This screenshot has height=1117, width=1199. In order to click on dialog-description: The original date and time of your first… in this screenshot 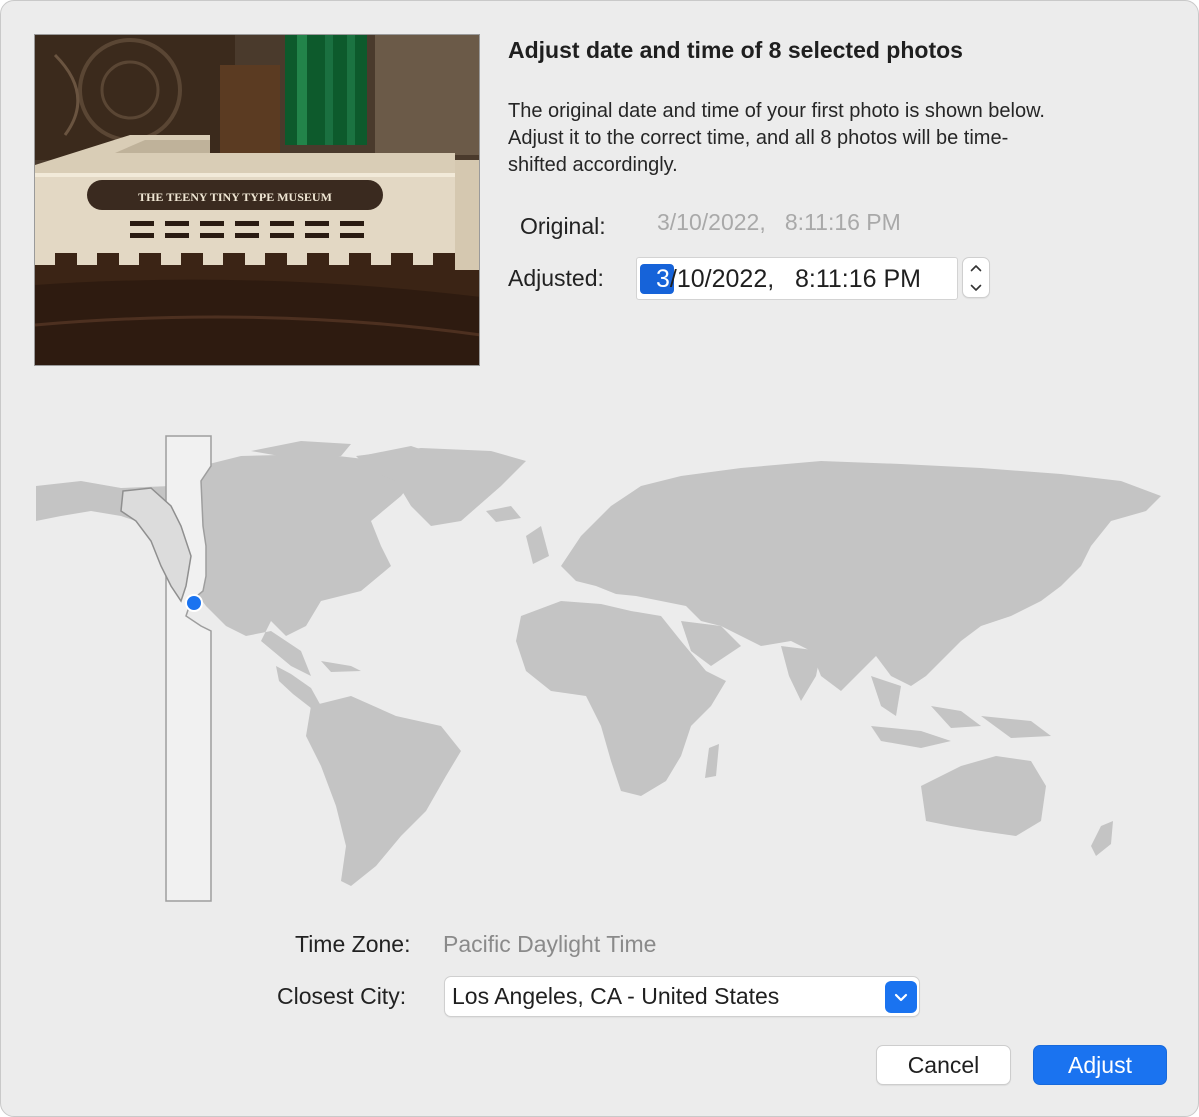, I will do `click(838, 138)`.